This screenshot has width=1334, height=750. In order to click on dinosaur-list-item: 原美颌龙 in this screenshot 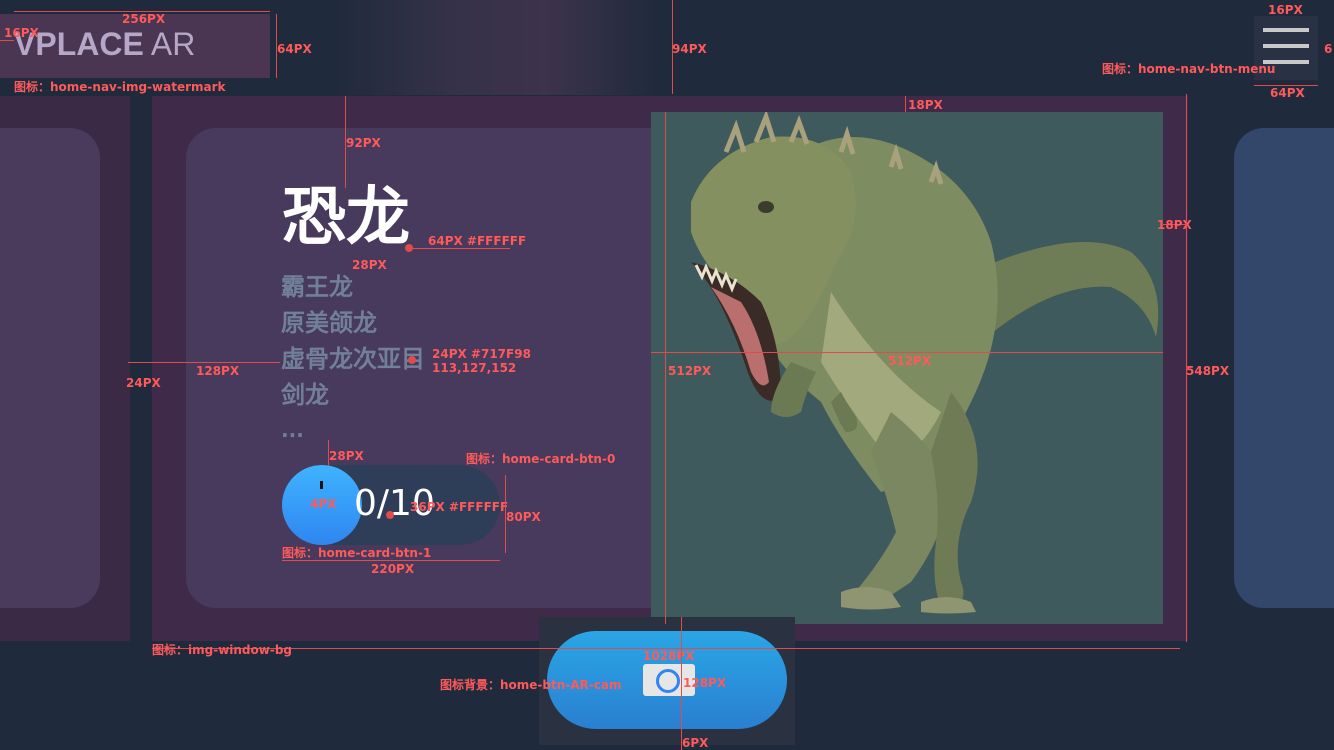, I will do `click(329, 323)`.